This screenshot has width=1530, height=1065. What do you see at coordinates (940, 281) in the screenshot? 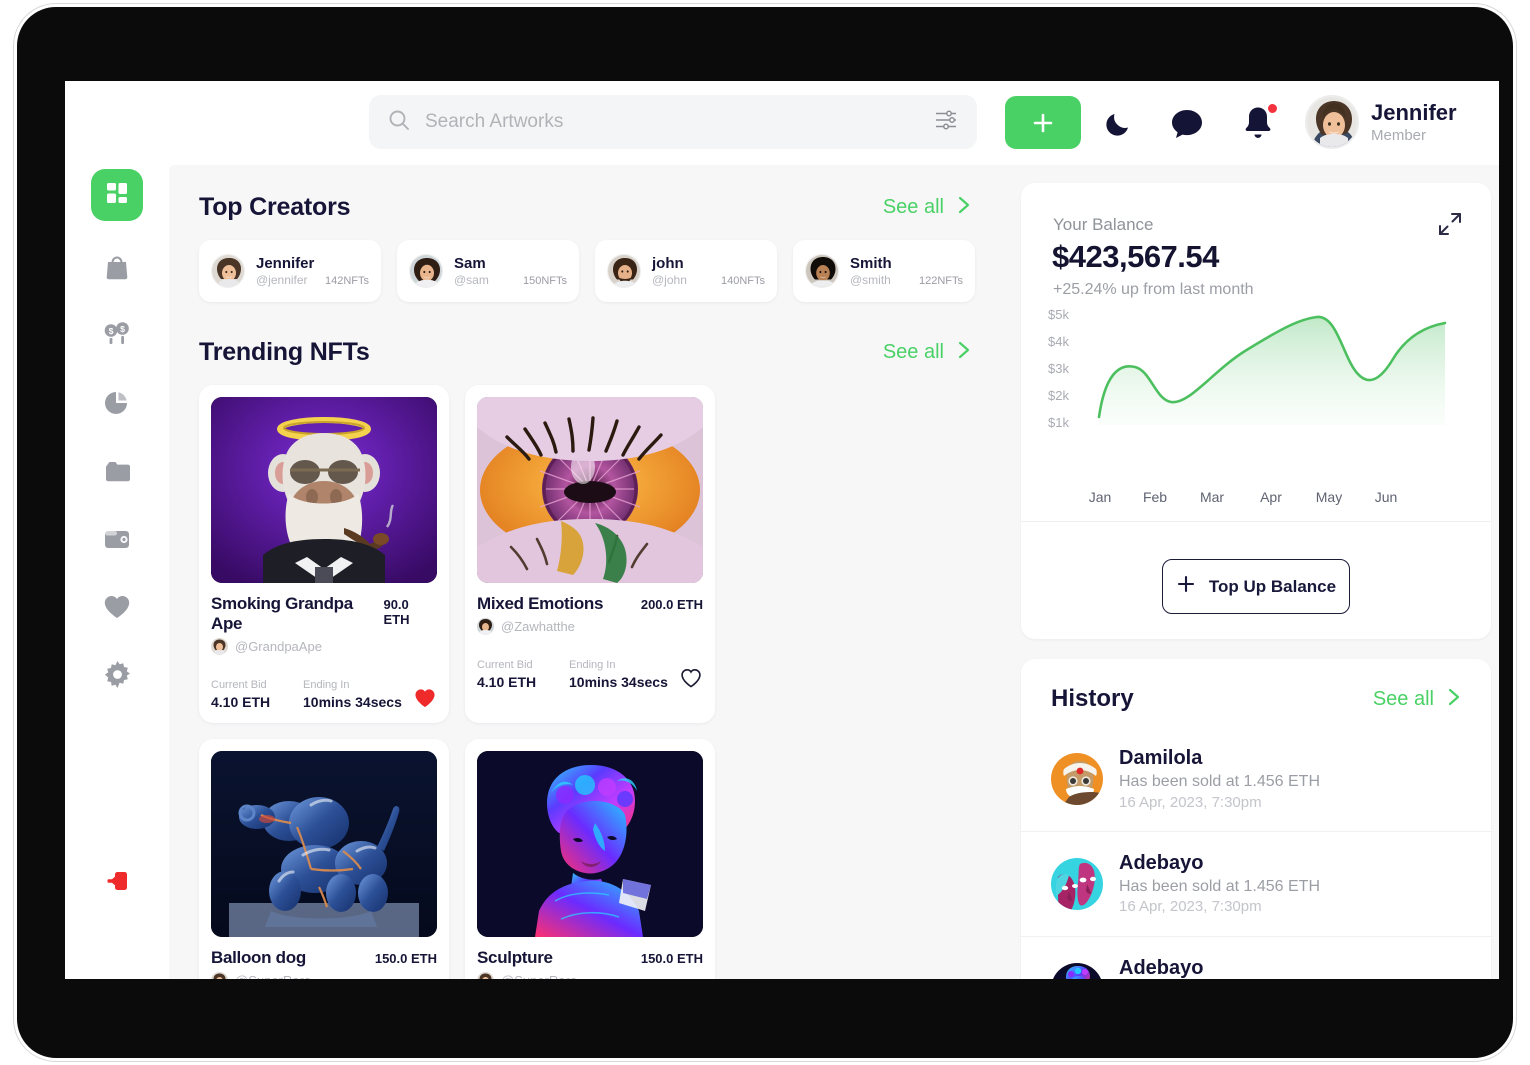
I see `creator-nft-count: 122NFTs` at bounding box center [940, 281].